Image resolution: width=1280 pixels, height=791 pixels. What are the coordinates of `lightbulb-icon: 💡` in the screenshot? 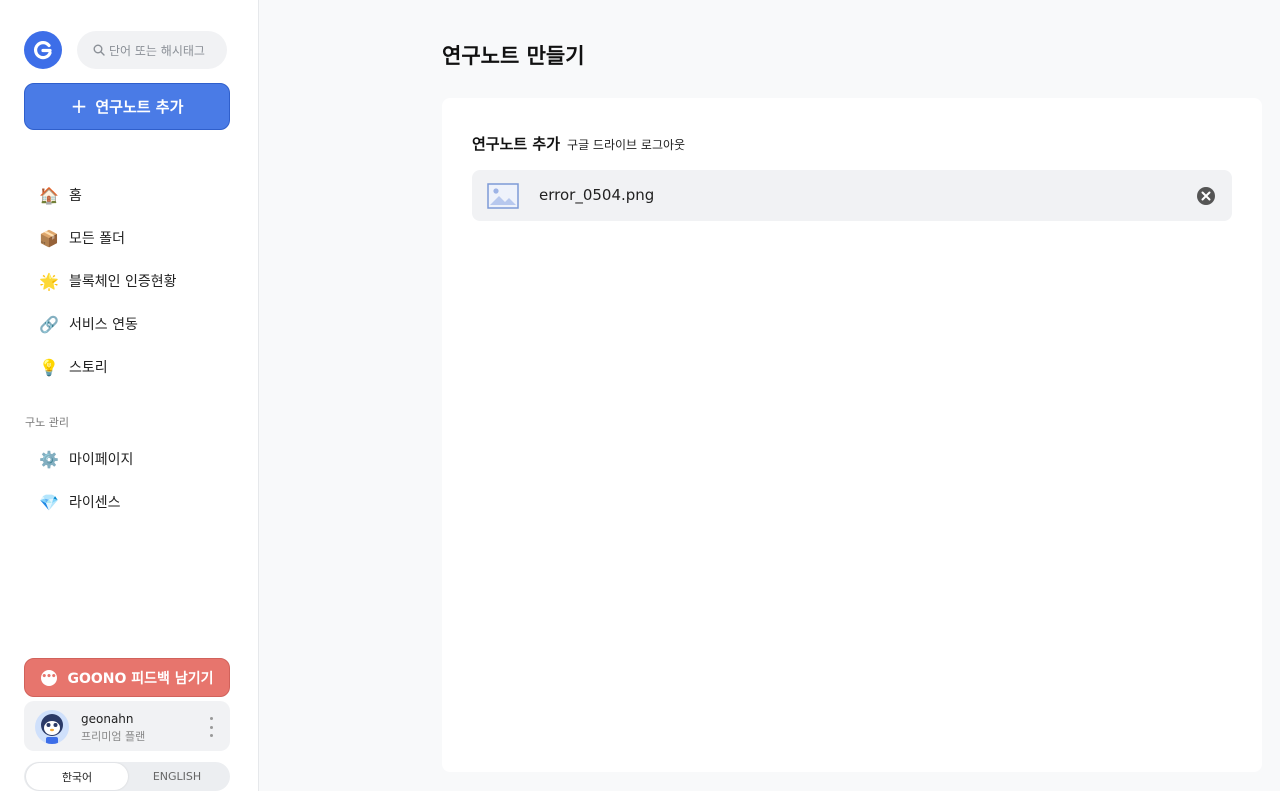 It's located at (49, 367).